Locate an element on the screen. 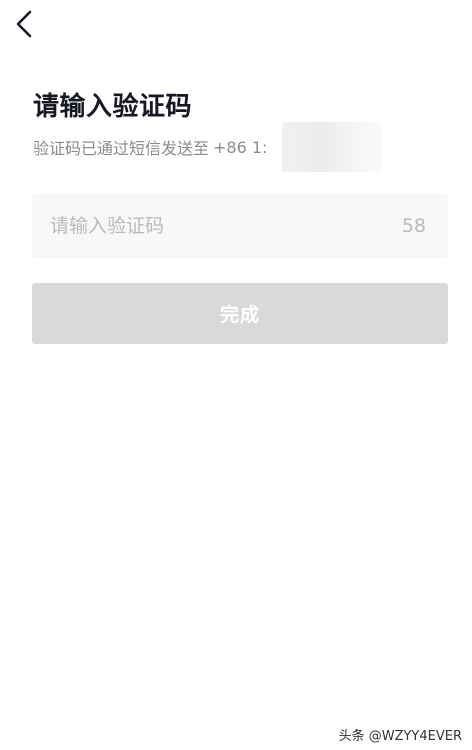 This screenshot has height=750, width=472. phone-number: +86 1: is located at coordinates (240, 147).